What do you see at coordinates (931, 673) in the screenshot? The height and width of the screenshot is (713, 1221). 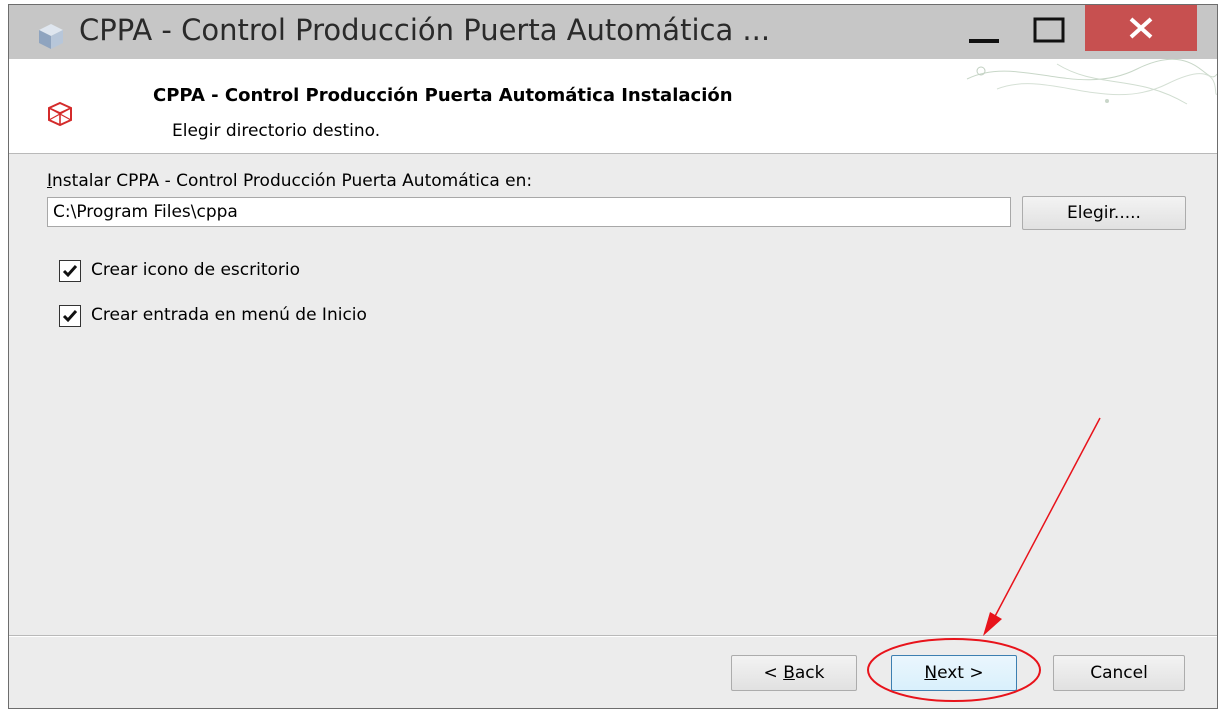 I see `next-mnemonic: N` at bounding box center [931, 673].